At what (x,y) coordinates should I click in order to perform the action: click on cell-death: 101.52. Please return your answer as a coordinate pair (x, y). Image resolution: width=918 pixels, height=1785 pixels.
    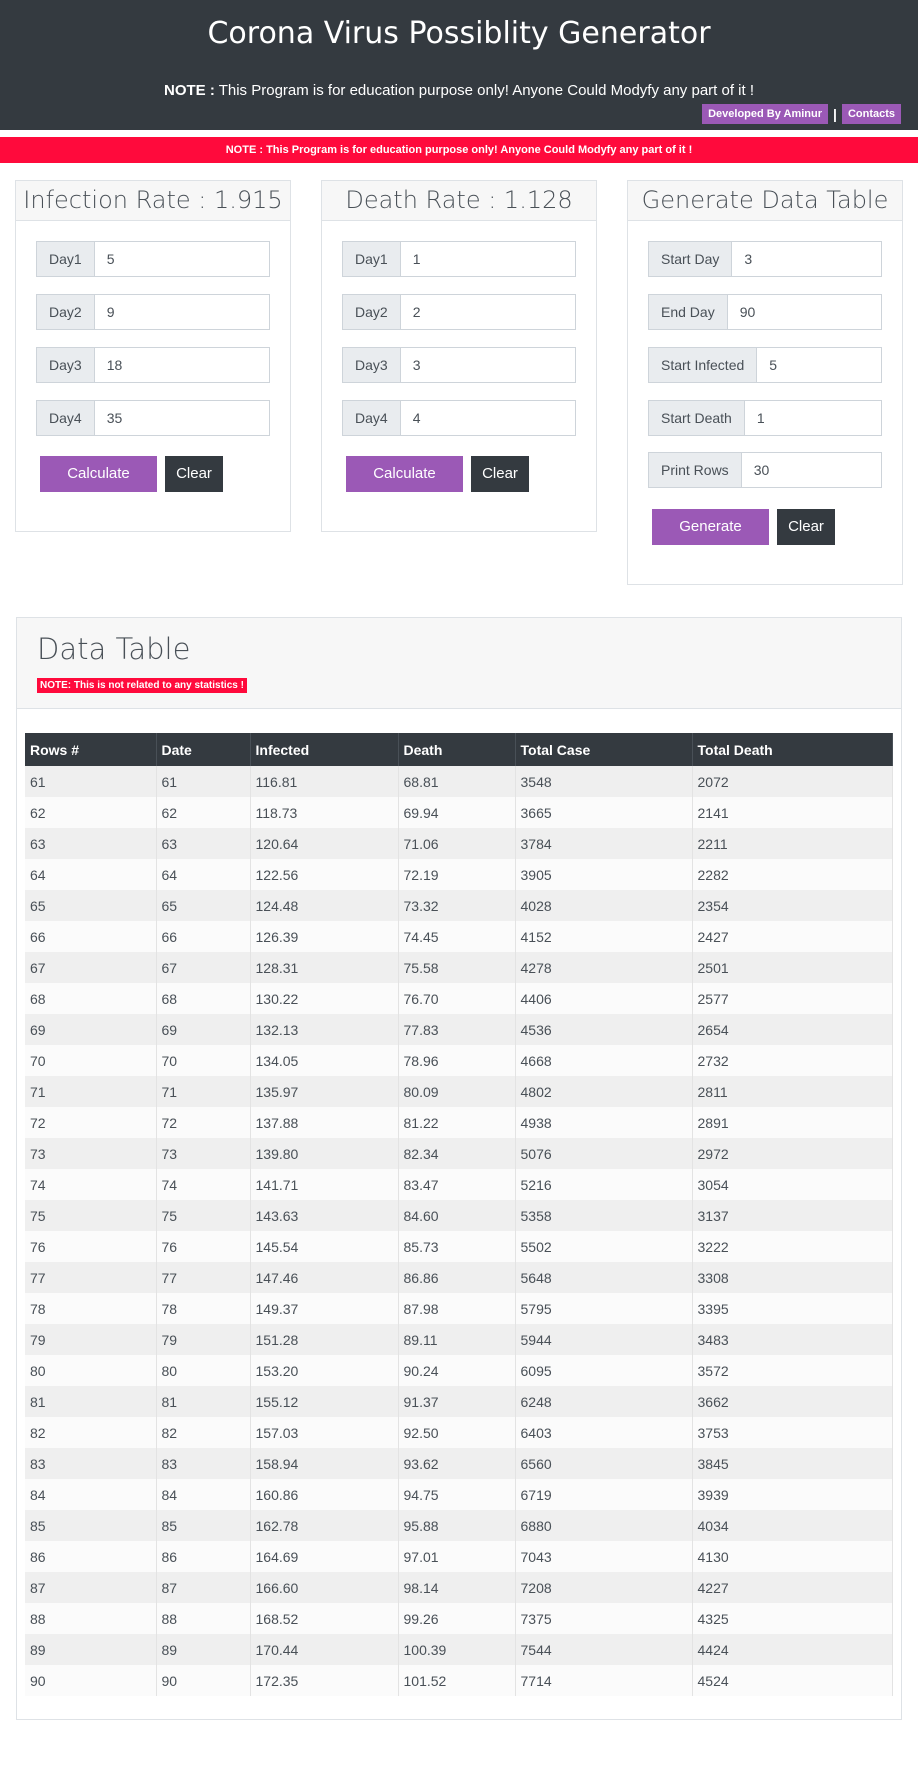
    Looking at the image, I should click on (457, 1680).